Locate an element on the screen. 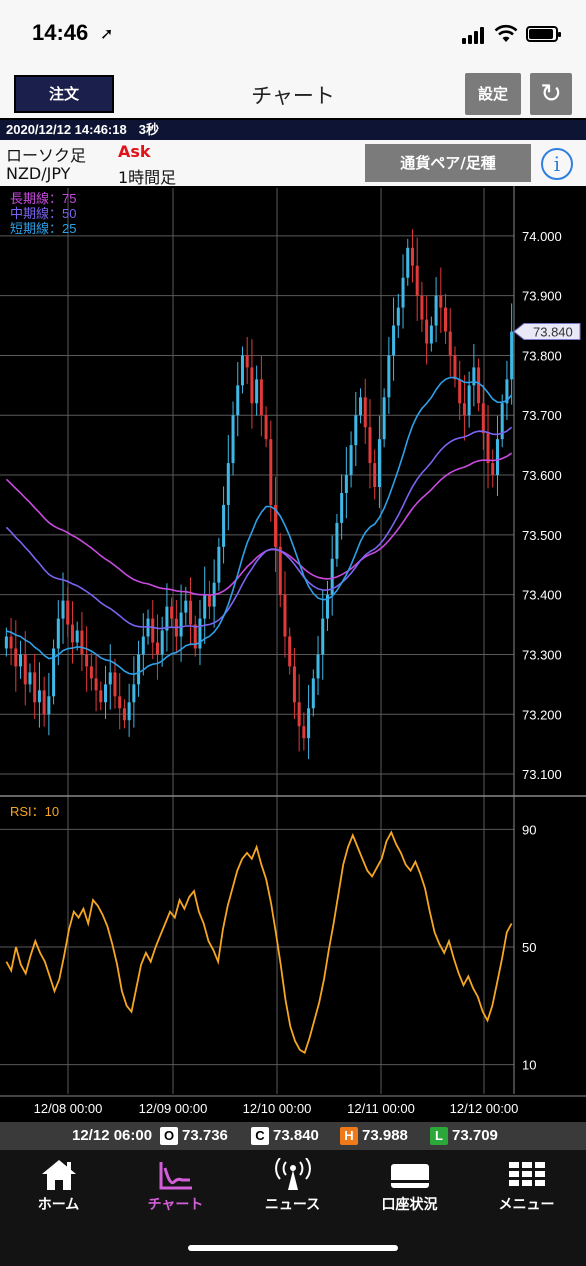  open-value: 73.736 is located at coordinates (205, 1135).